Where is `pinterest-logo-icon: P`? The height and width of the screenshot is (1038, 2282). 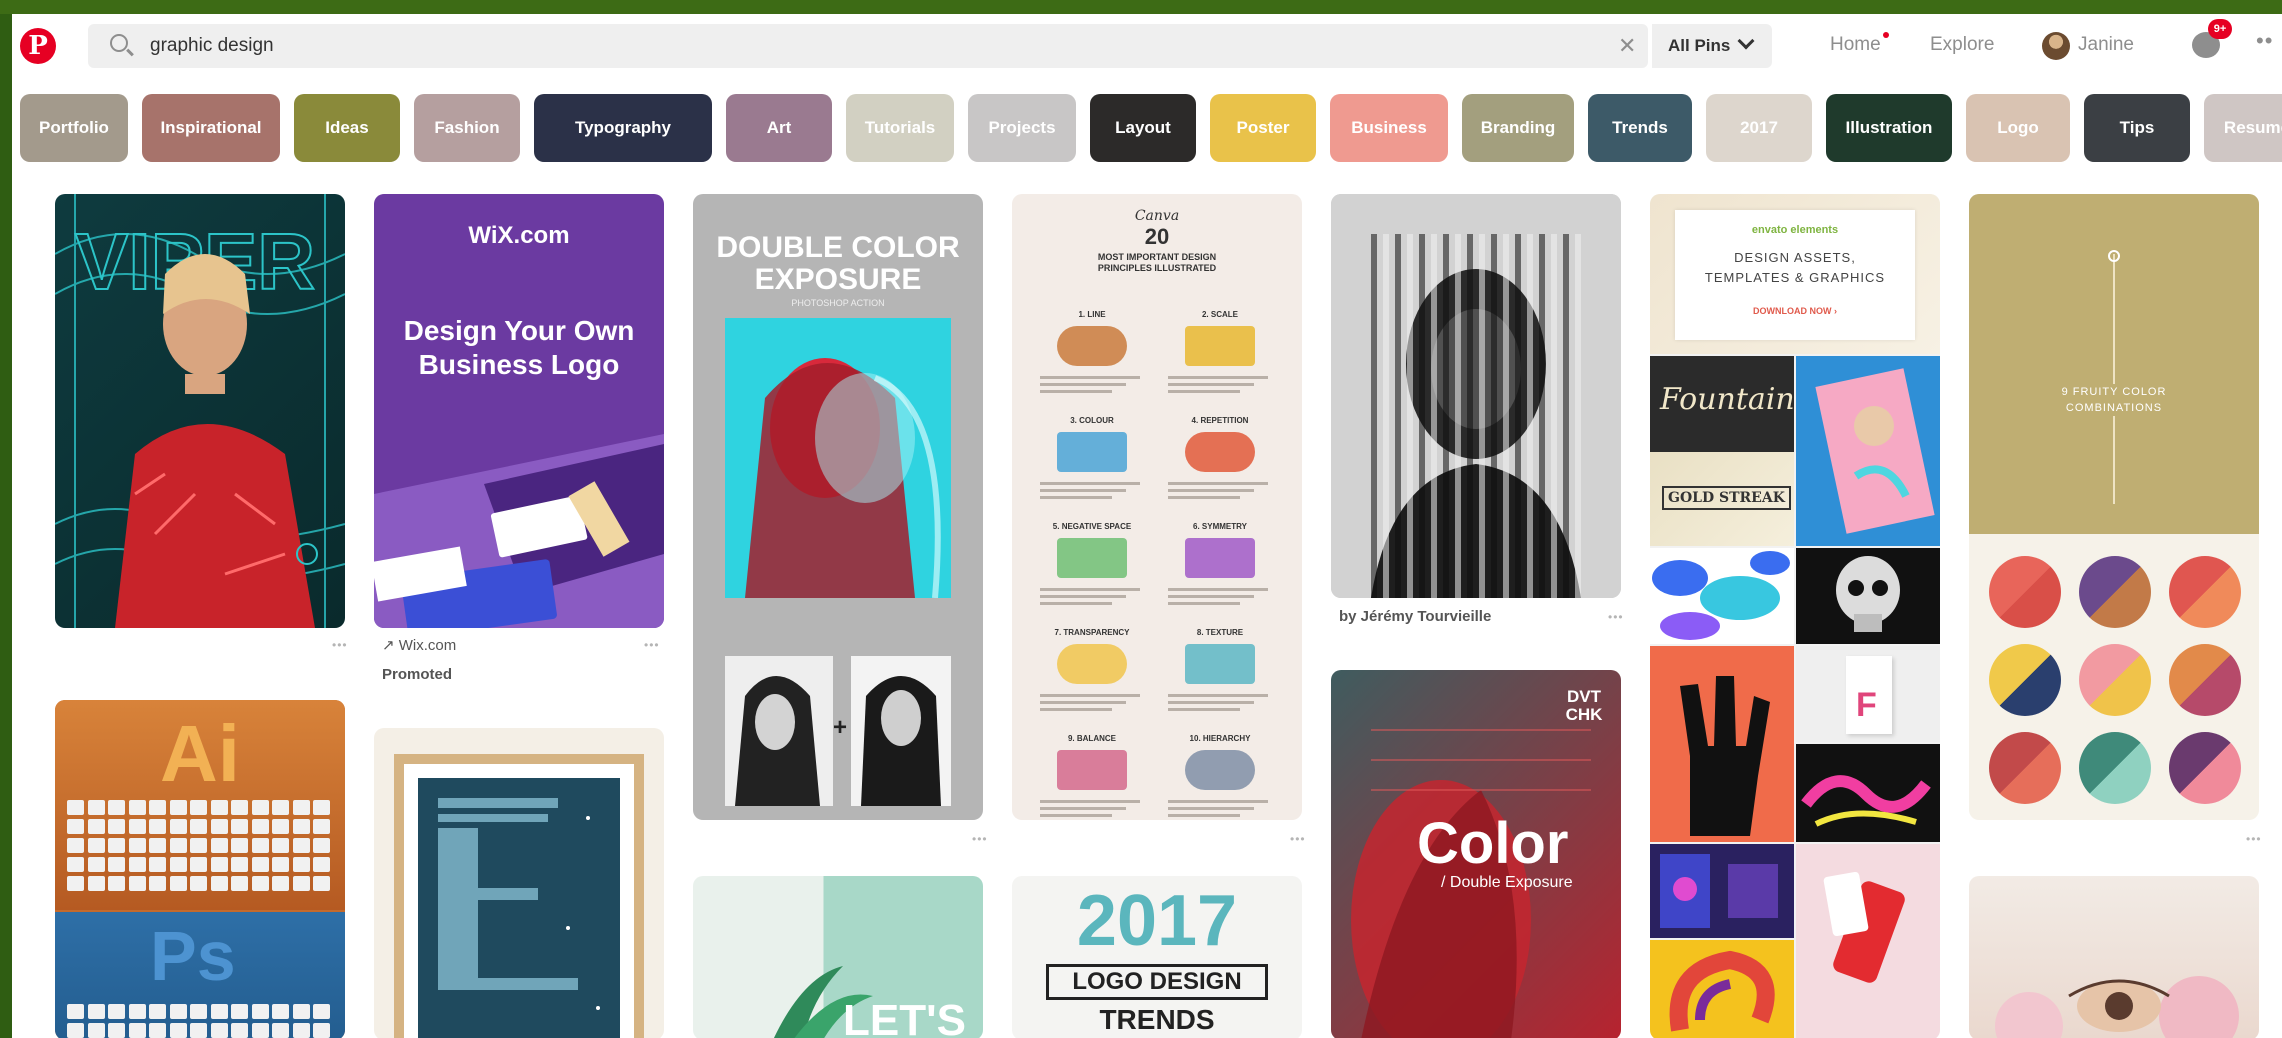
pinterest-logo-icon: P is located at coordinates (38, 46).